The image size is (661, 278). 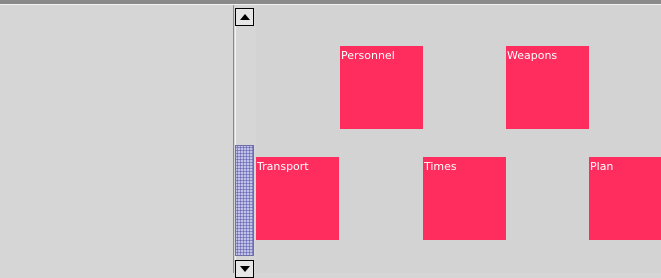 What do you see at coordinates (464, 198) in the screenshot?
I see `node-times: Times` at bounding box center [464, 198].